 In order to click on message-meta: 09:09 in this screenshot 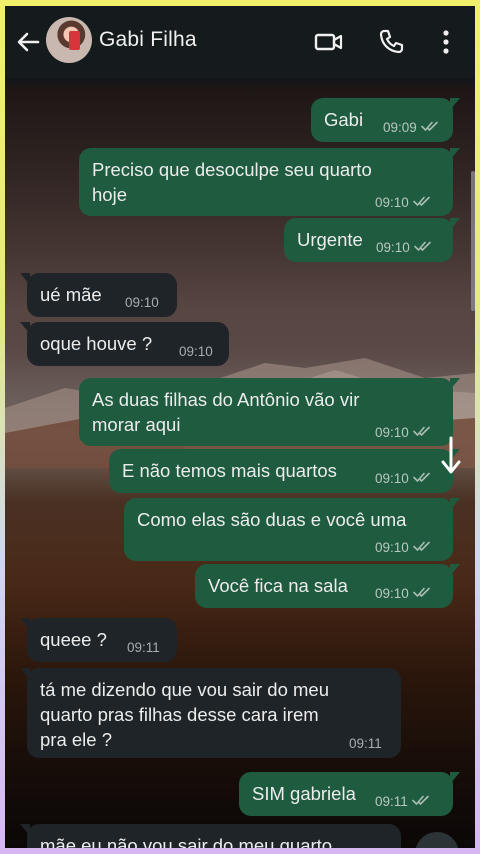, I will do `click(412, 127)`.